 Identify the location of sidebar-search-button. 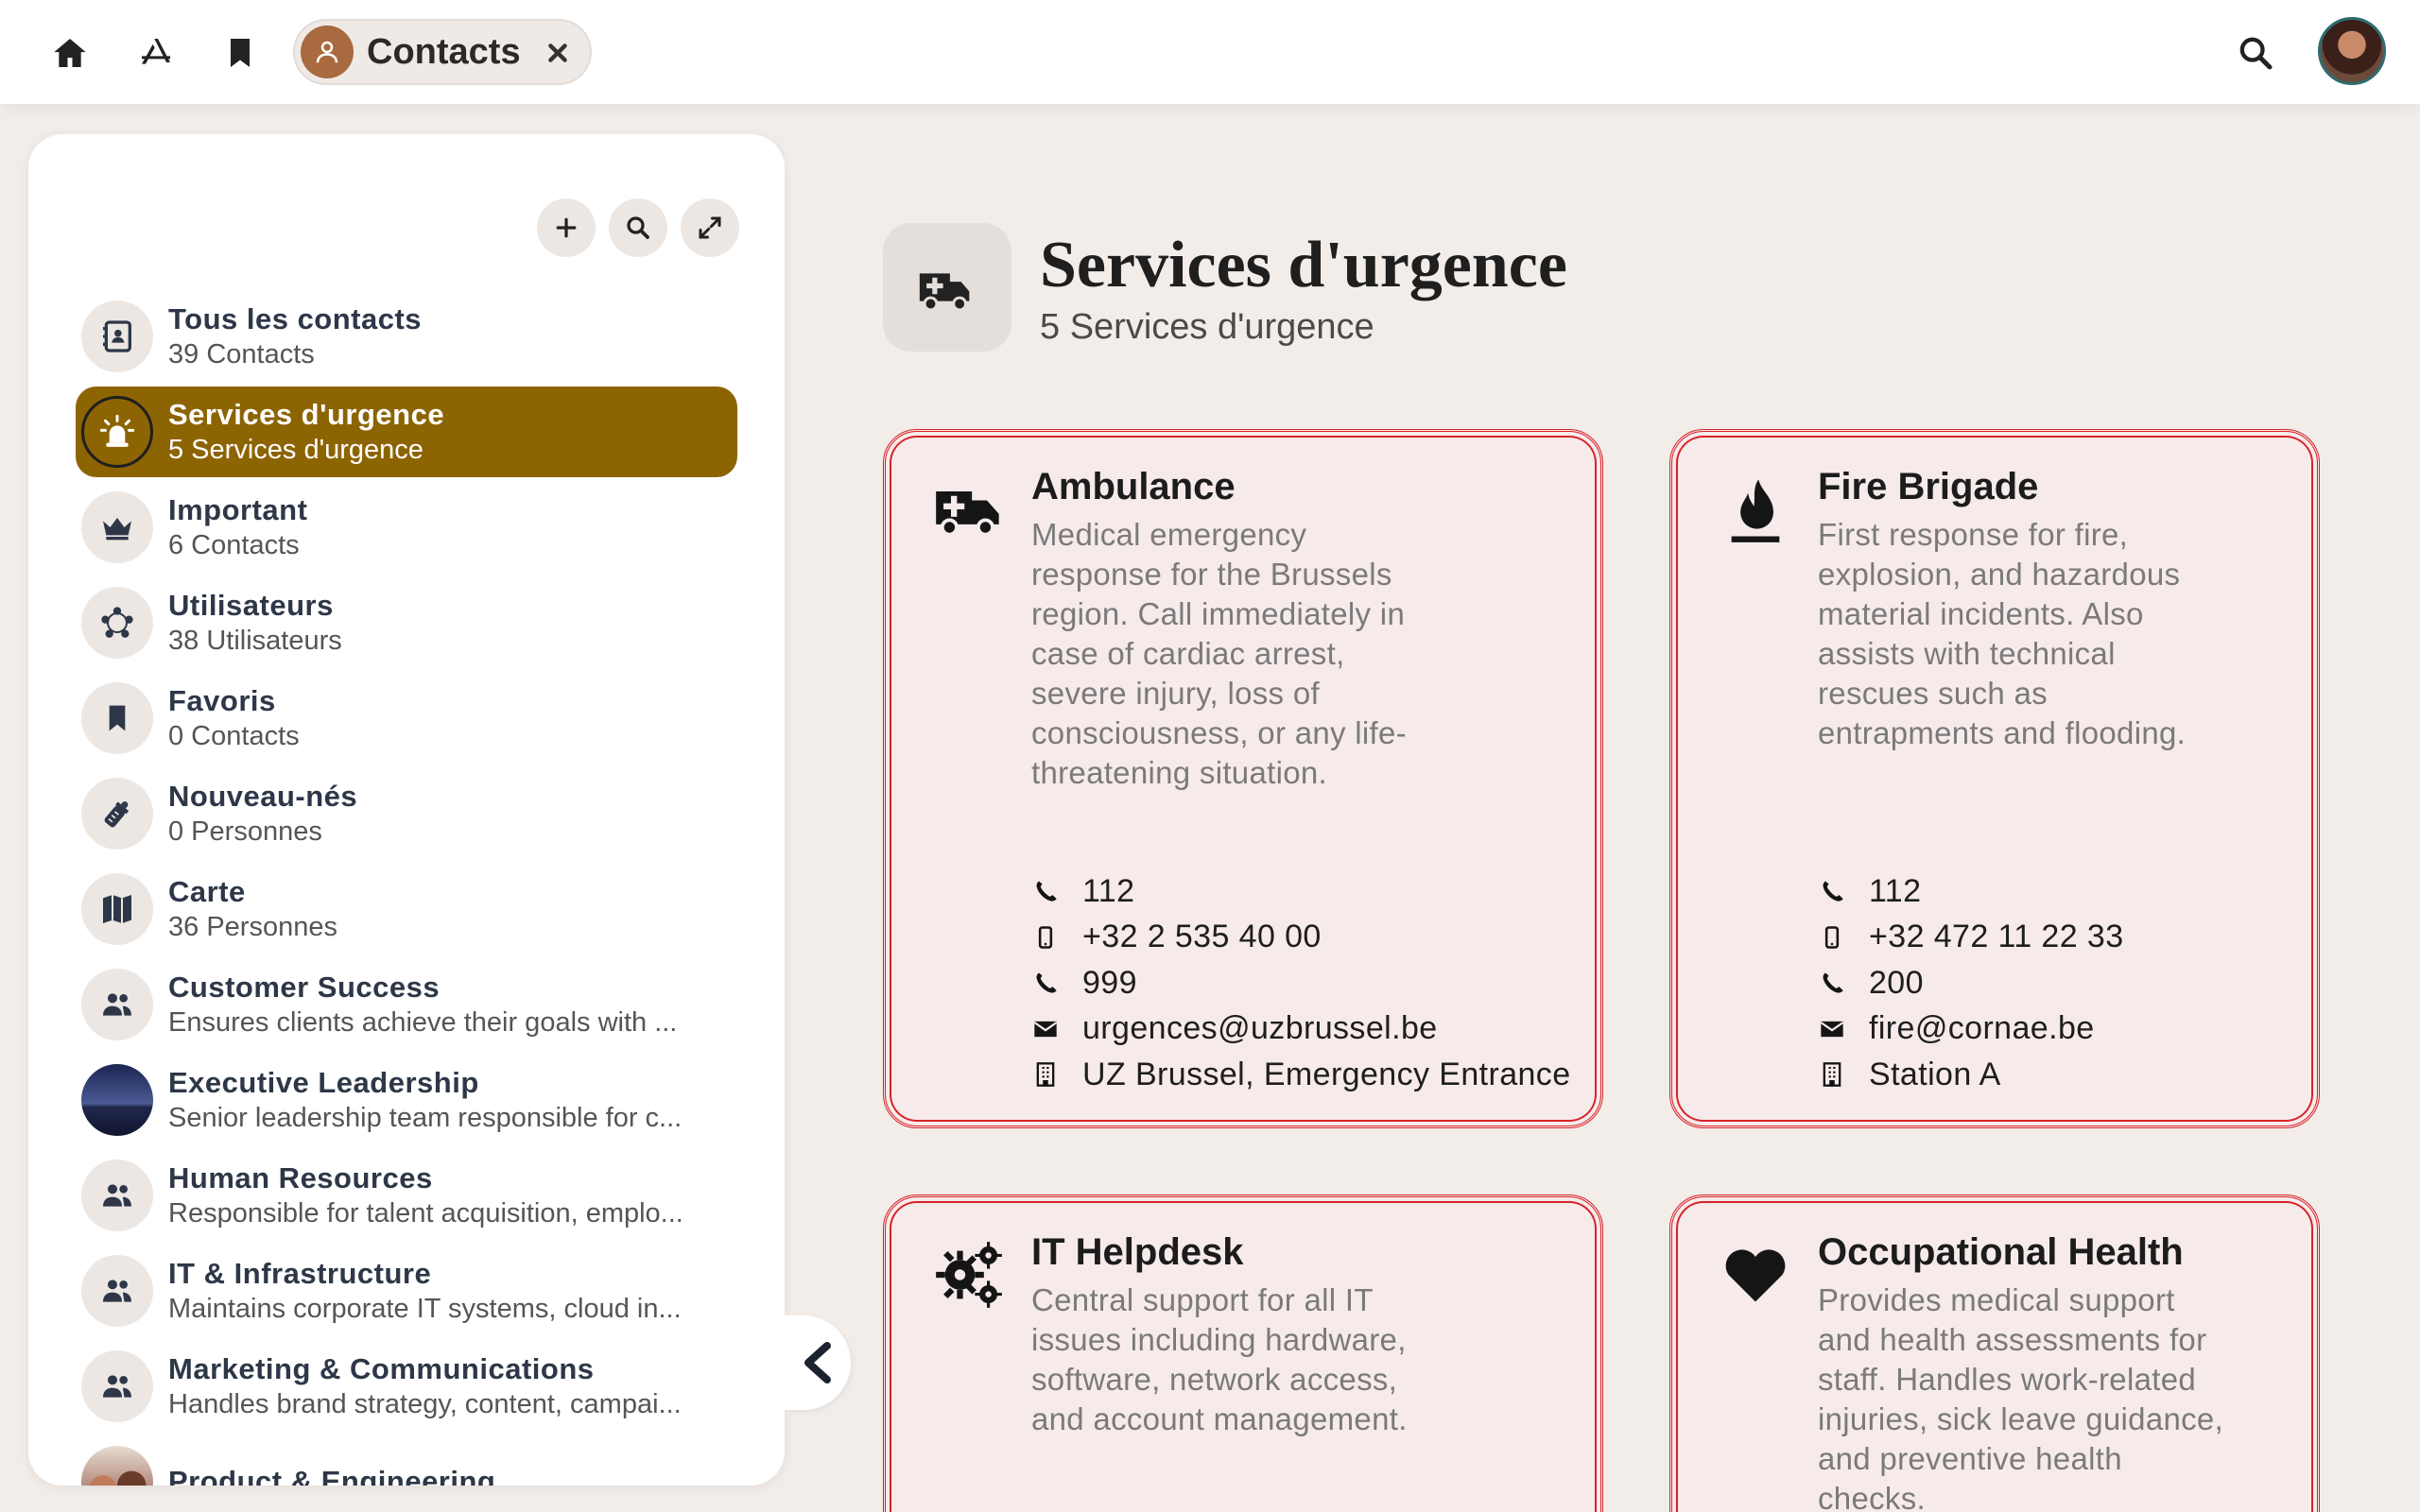
(638, 227).